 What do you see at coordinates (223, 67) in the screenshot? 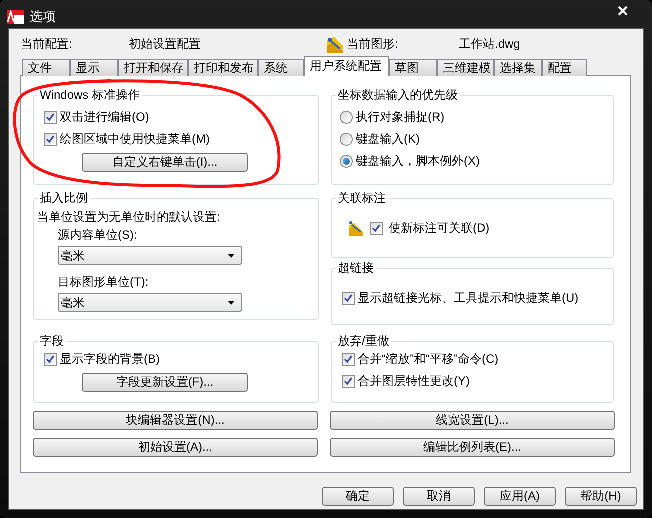
I see `tab: 打印和发布` at bounding box center [223, 67].